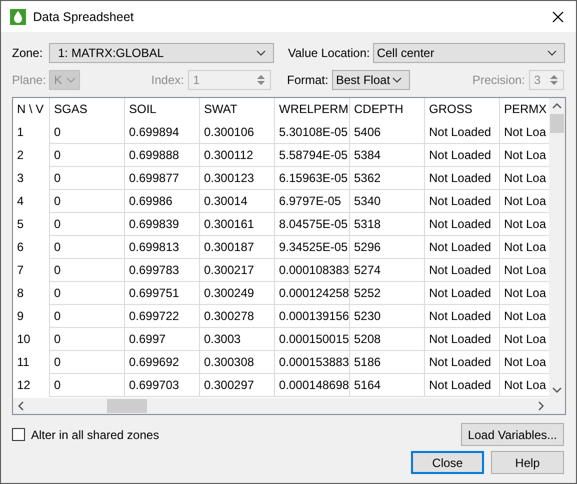  I want to click on value-location-label: Value Location:, so click(329, 53).